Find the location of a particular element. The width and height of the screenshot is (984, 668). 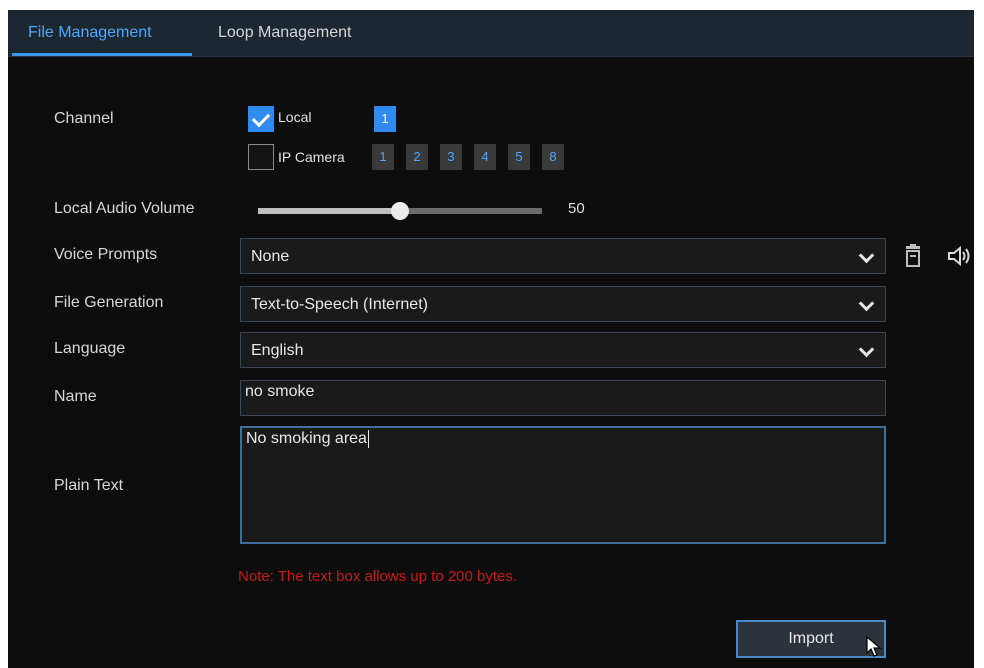

audio-volume-value: 50 is located at coordinates (576, 208).